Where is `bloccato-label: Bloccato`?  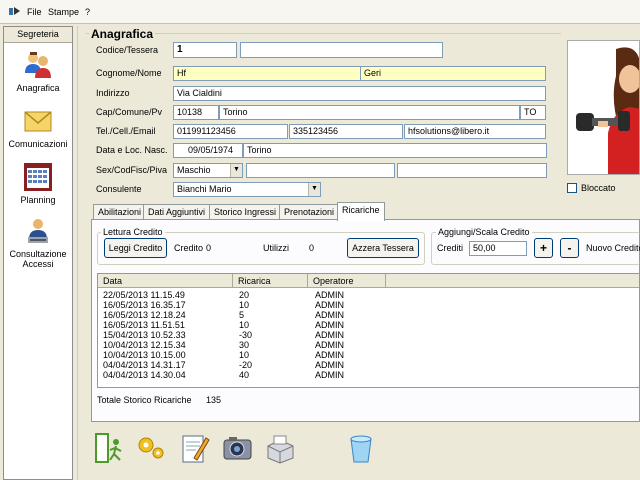
bloccato-label: Bloccato is located at coordinates (598, 188).